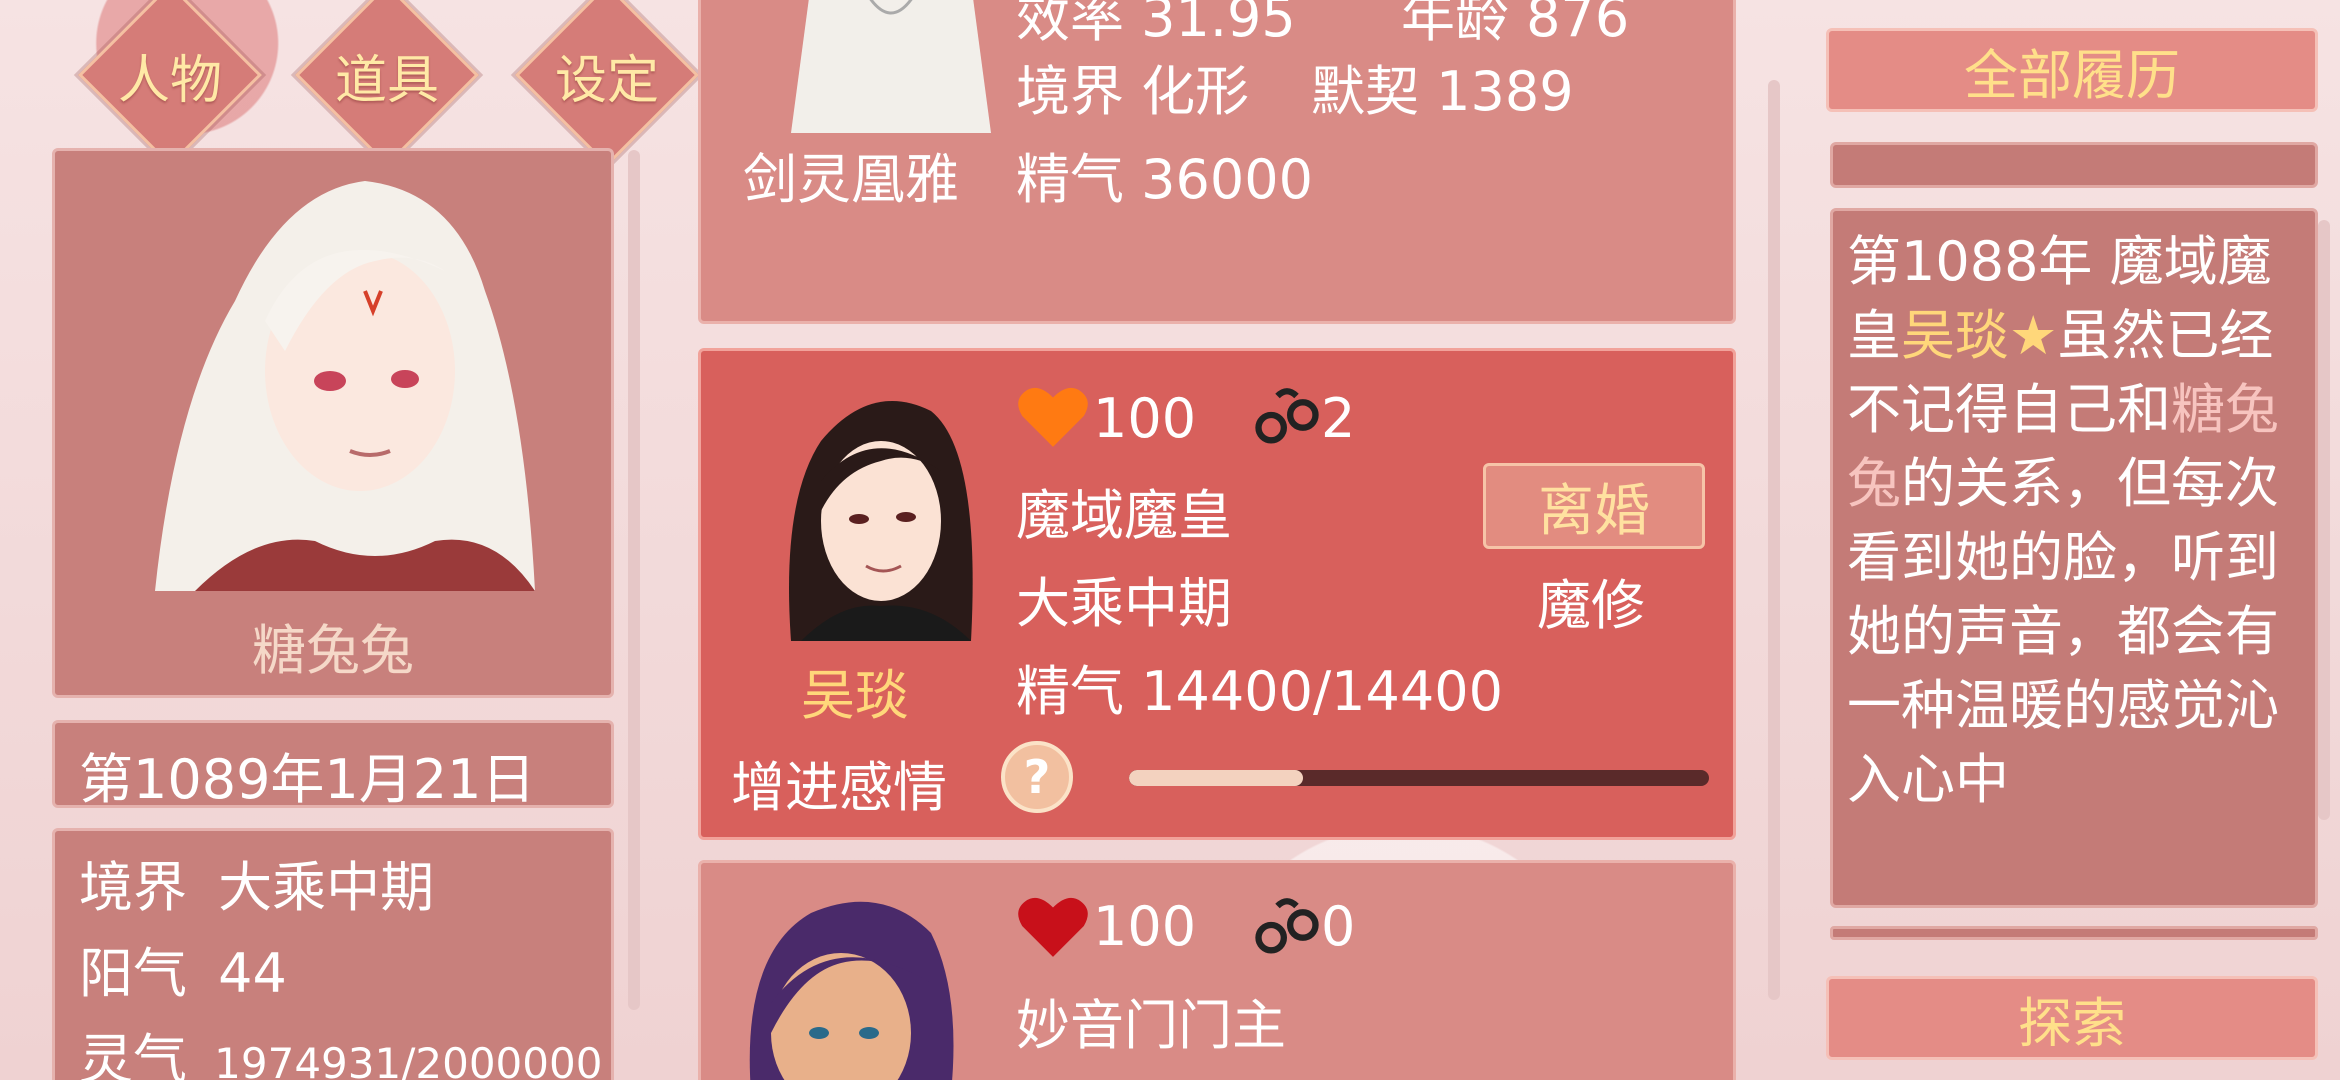 The image size is (2340, 1080). What do you see at coordinates (386, 80) in the screenshot?
I see `nav-label: 道具` at bounding box center [386, 80].